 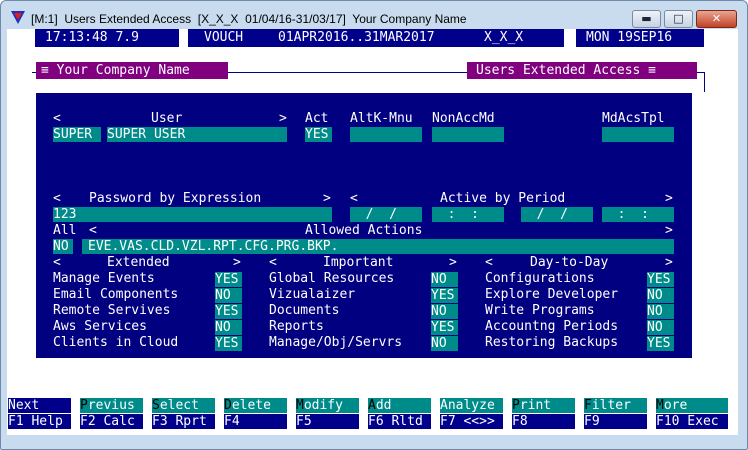 What do you see at coordinates (93, 230) in the screenshot?
I see `allowed-arrow-left: <` at bounding box center [93, 230].